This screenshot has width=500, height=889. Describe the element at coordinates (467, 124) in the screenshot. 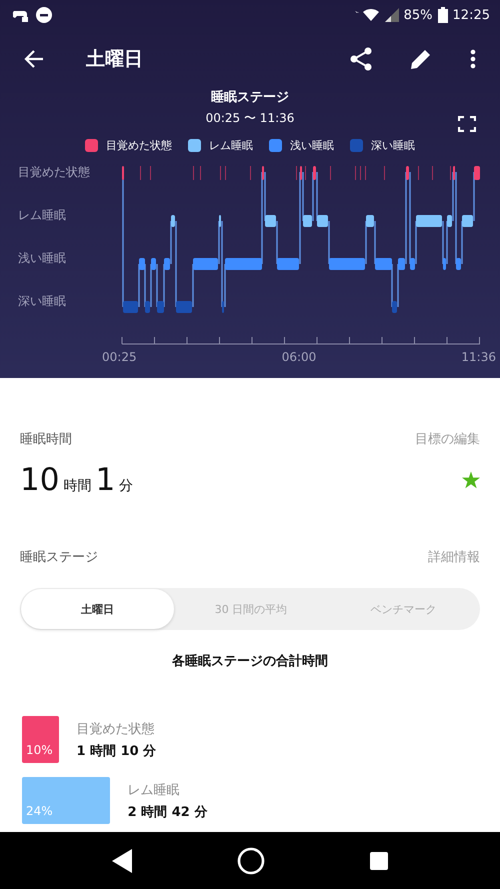

I see `fullscreen-icon` at that location.